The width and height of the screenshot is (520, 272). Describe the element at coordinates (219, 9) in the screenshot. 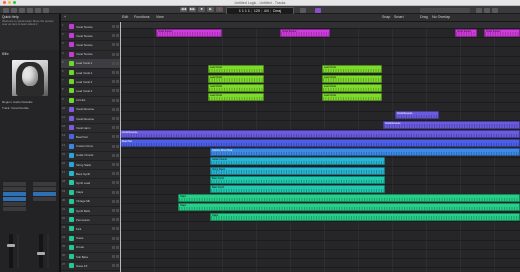

I see `record-button: ●` at that location.